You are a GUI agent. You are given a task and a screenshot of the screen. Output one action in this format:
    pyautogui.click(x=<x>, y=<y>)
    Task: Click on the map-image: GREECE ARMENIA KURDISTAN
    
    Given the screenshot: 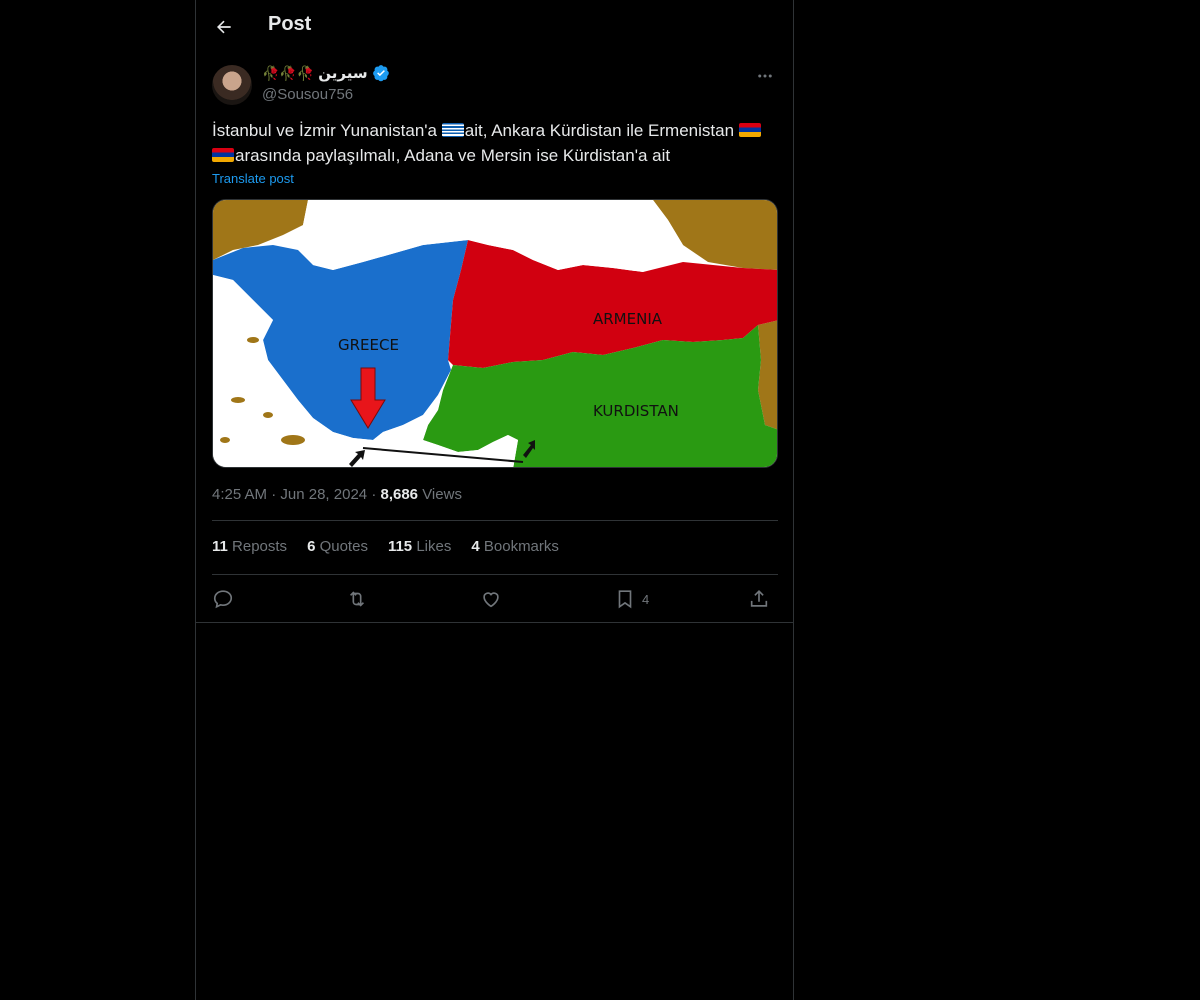 What is the action you would take?
    pyautogui.click(x=495, y=333)
    